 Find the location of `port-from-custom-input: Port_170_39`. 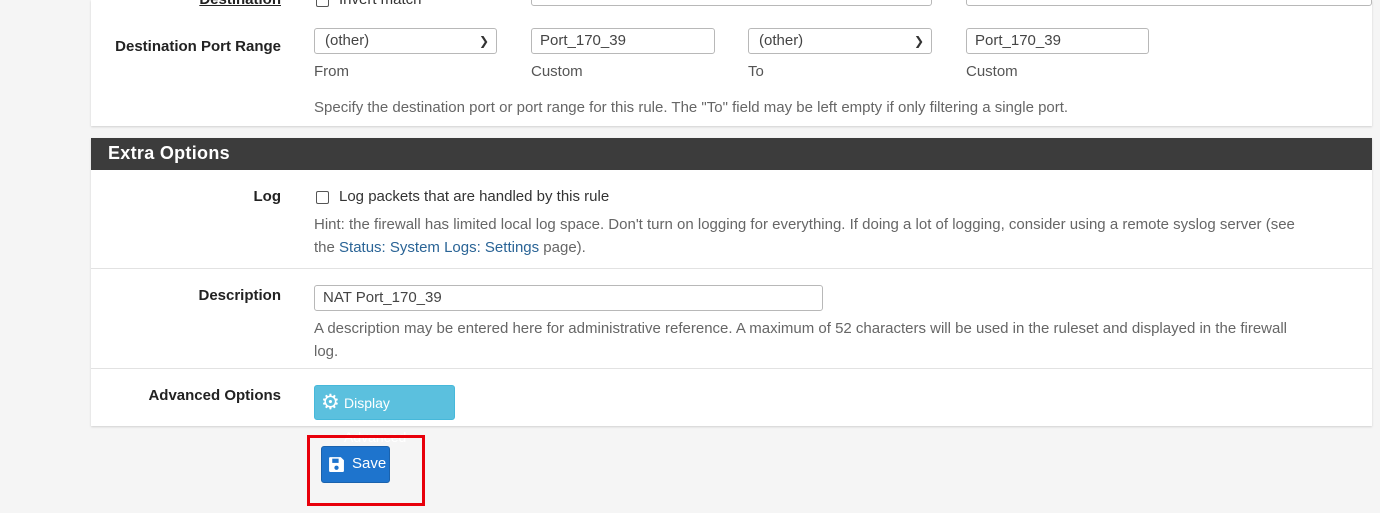

port-from-custom-input: Port_170_39 is located at coordinates (623, 41).